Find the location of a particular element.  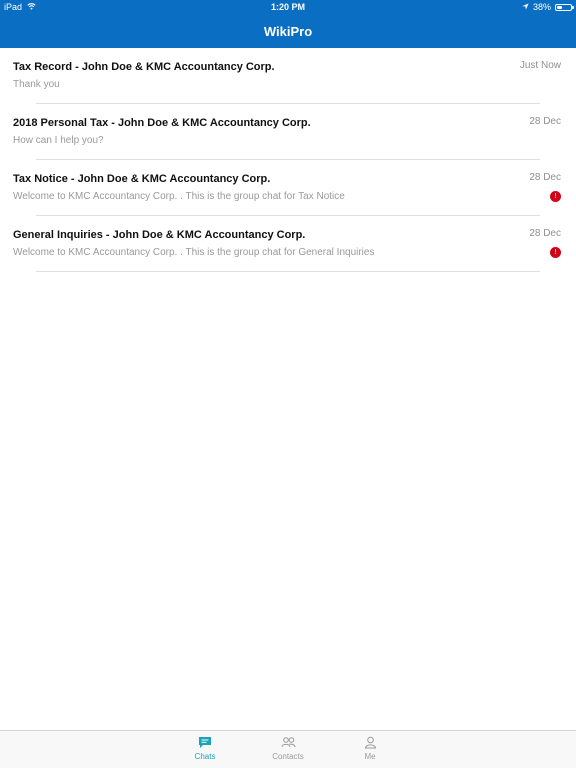

tab-bar: Chats Contacts Me is located at coordinates (288, 749).